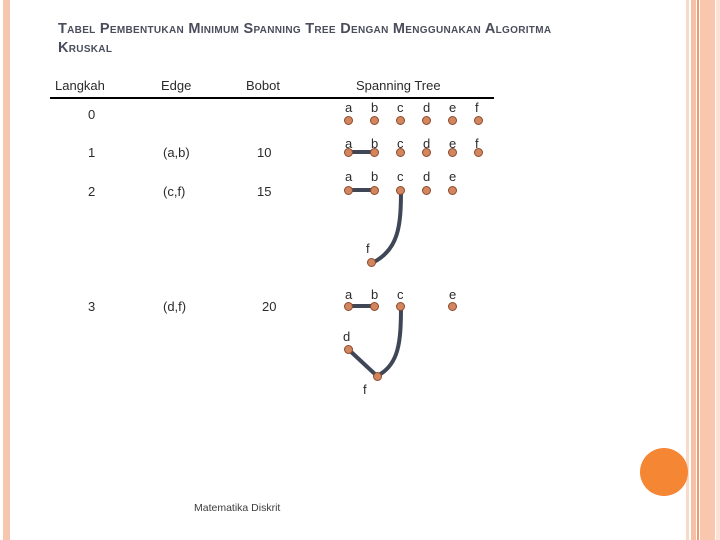  What do you see at coordinates (263, 85) in the screenshot?
I see `column-header-bobot: Bobot` at bounding box center [263, 85].